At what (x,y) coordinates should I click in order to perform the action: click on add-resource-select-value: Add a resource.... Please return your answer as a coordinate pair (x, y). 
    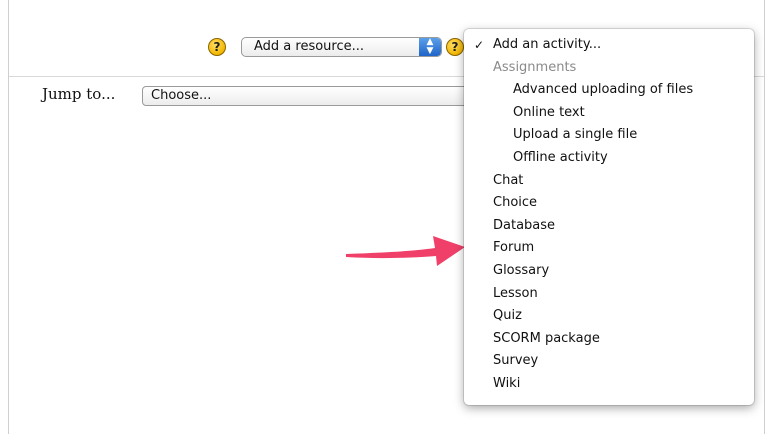
    Looking at the image, I should click on (309, 46).